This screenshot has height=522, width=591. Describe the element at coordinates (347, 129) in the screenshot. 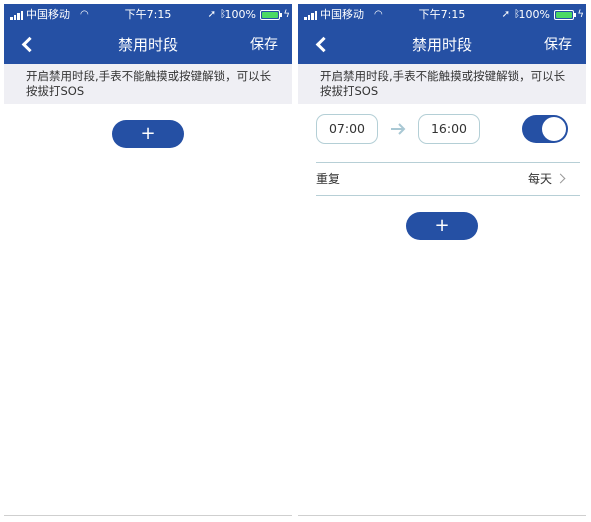

I see `start-time-field: 07:00` at that location.